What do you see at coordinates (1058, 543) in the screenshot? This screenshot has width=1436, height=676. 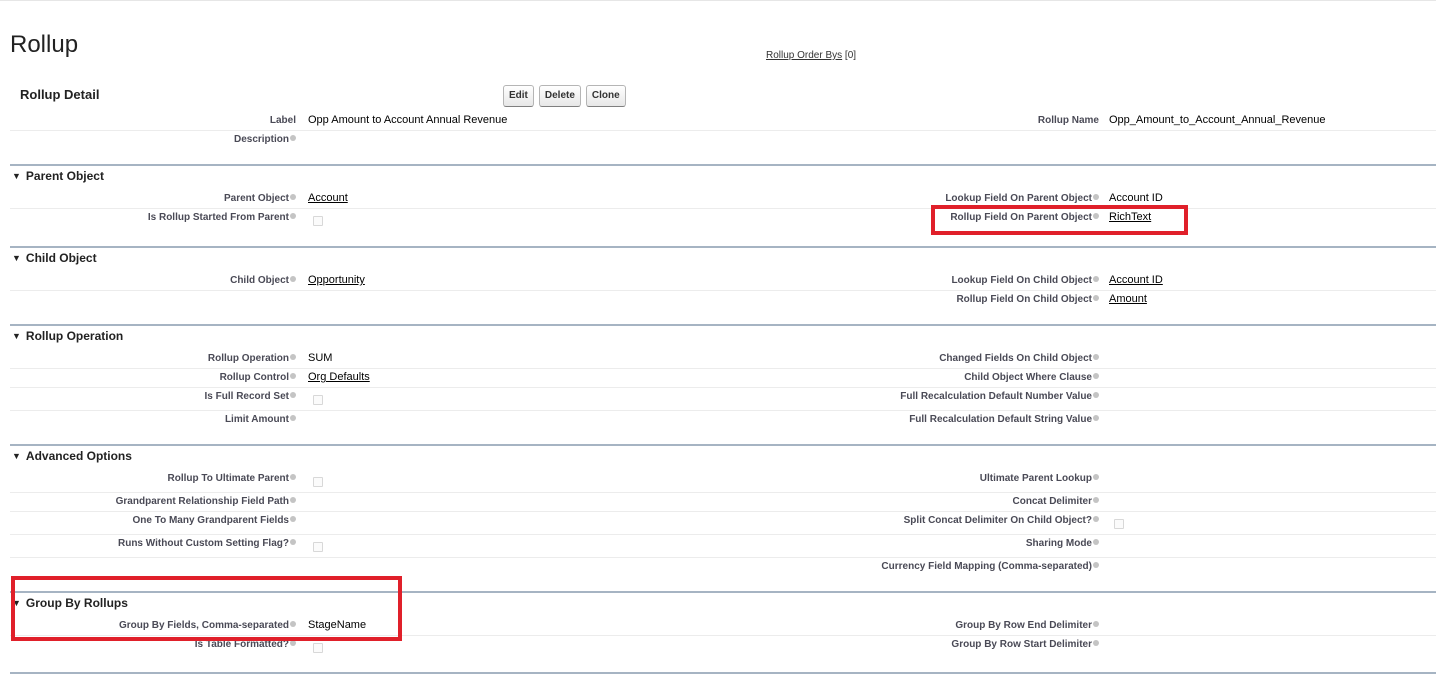 I see `sharing-mode-label-text: Sharing Mode` at bounding box center [1058, 543].